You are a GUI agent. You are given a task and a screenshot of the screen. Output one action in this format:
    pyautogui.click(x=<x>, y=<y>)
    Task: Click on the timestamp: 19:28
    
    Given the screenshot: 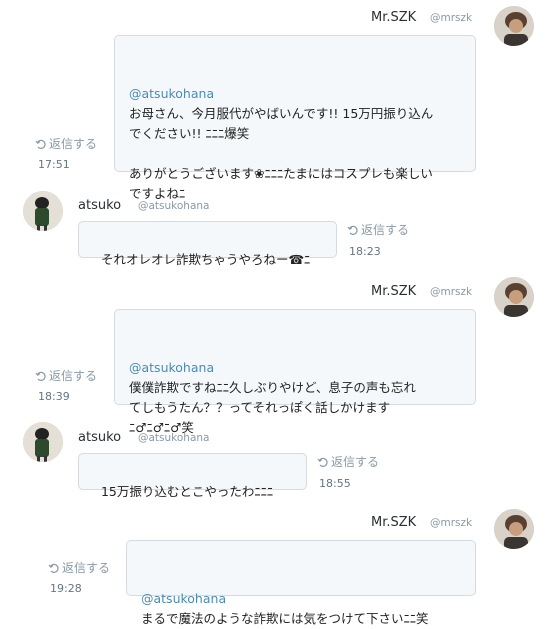 What is the action you would take?
    pyautogui.click(x=66, y=588)
    